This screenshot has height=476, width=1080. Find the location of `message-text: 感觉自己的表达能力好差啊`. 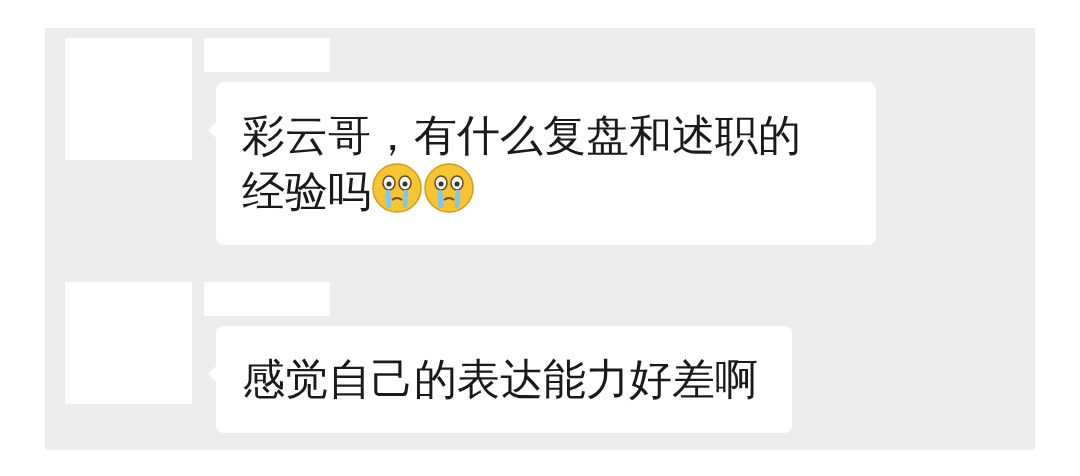

message-text: 感觉自己的表达能力好差啊 is located at coordinates (500, 379).